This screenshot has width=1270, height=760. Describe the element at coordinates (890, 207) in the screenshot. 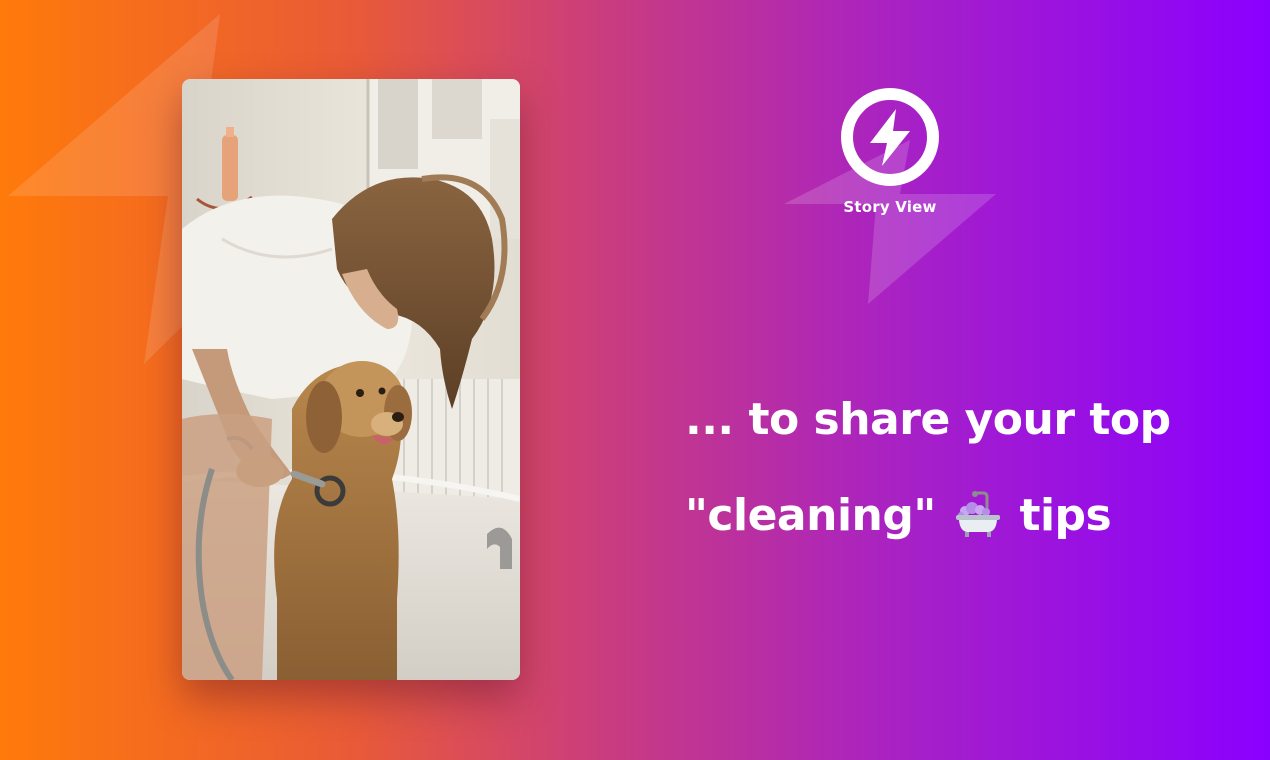

I see `brand-name: Story View` at that location.